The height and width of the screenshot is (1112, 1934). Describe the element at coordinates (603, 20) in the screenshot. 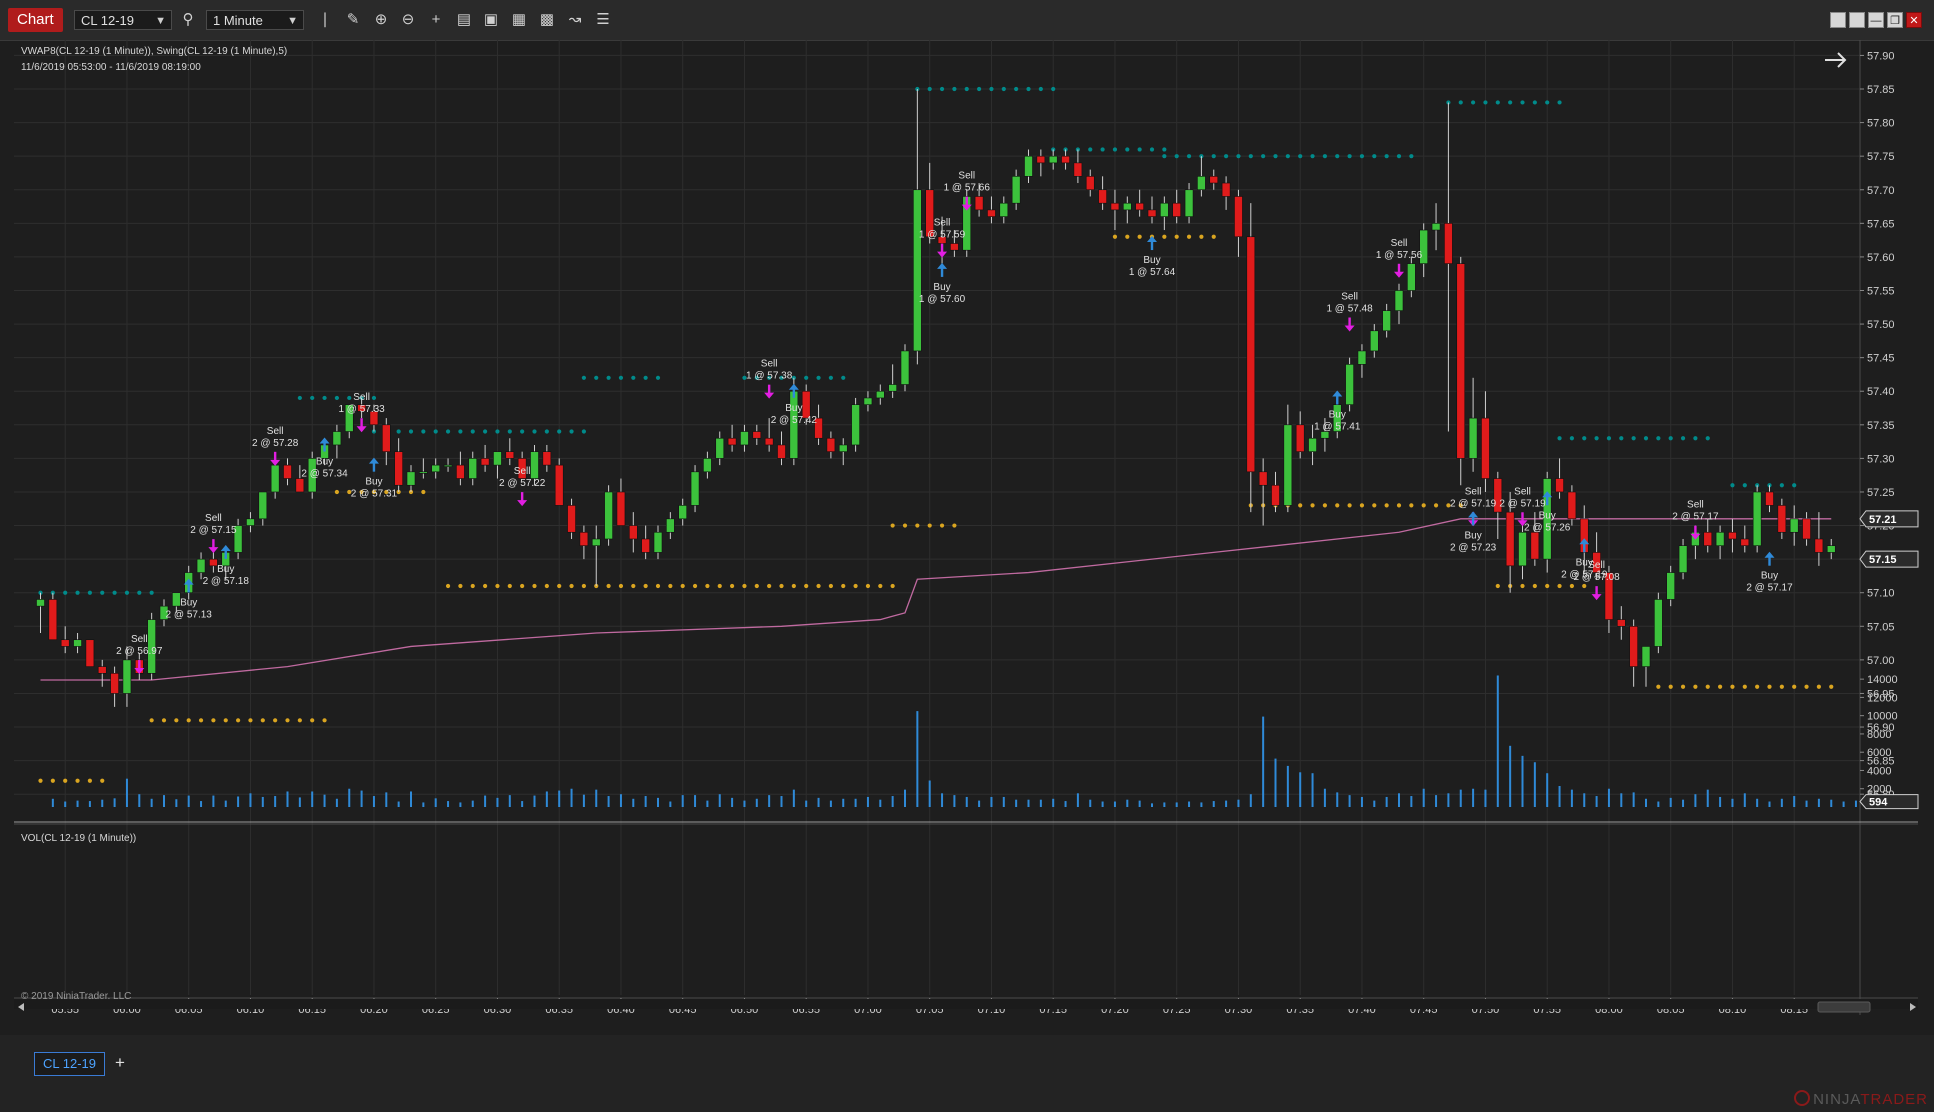

I see `list-icon: ☰` at that location.